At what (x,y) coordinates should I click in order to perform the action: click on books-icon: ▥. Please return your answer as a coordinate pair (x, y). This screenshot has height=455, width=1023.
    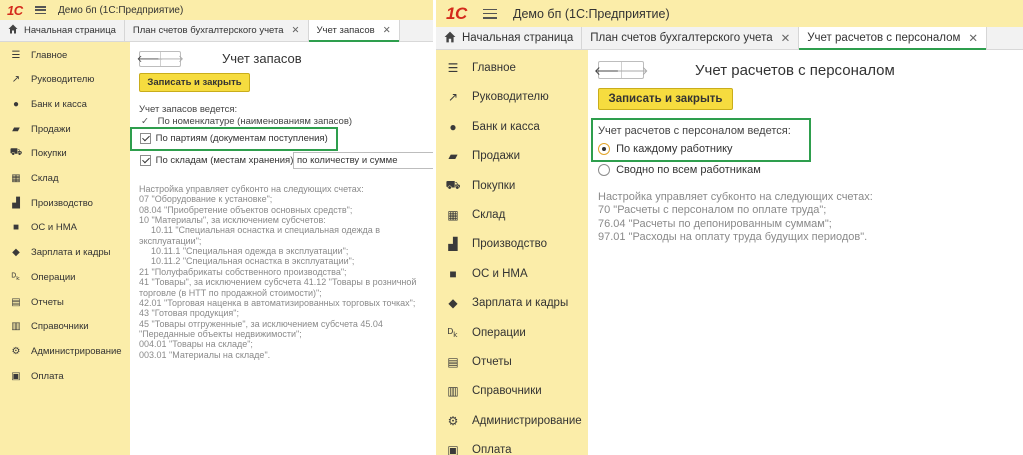
    Looking at the image, I should click on (16, 327).